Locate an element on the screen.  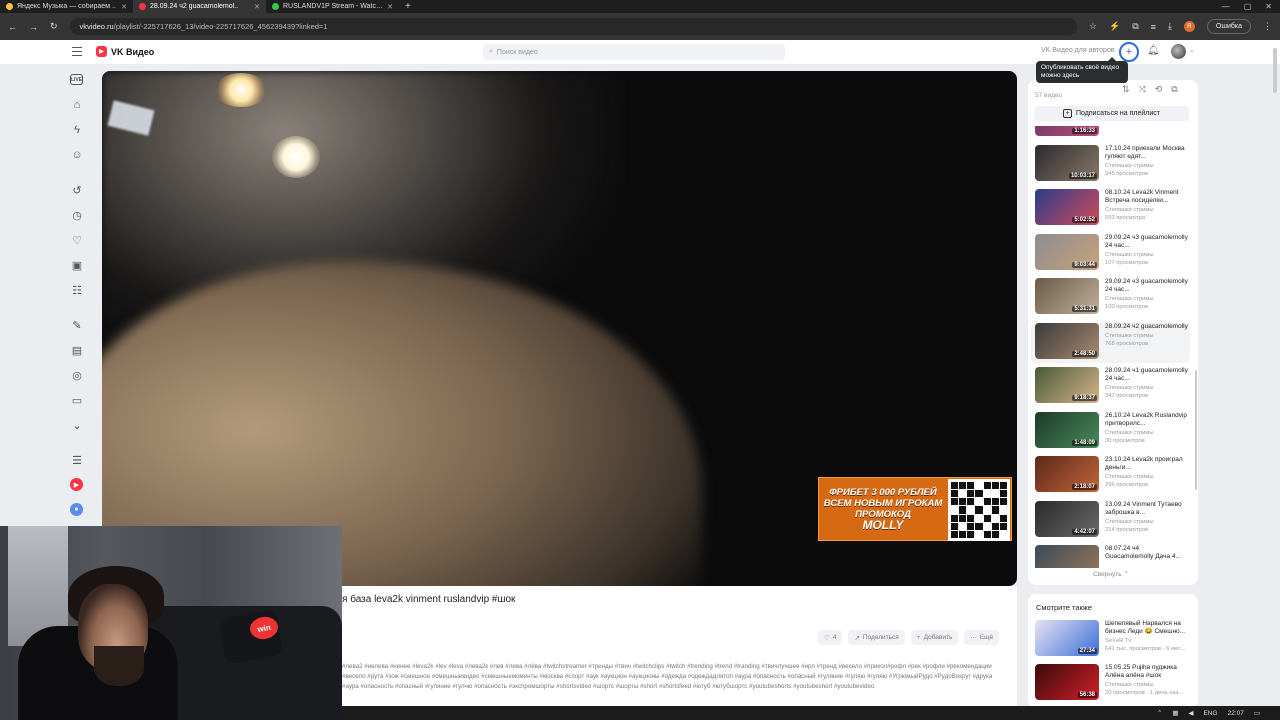
tray-chevron-icon: ⌃ is located at coordinates (1159, 713).